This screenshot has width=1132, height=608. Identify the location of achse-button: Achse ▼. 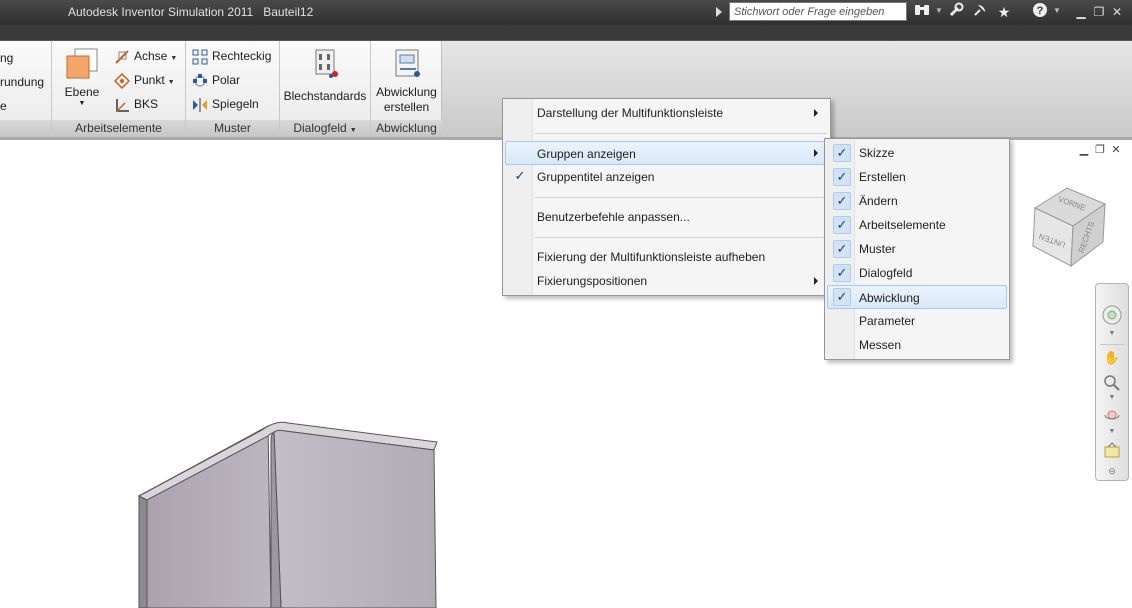
(145, 57).